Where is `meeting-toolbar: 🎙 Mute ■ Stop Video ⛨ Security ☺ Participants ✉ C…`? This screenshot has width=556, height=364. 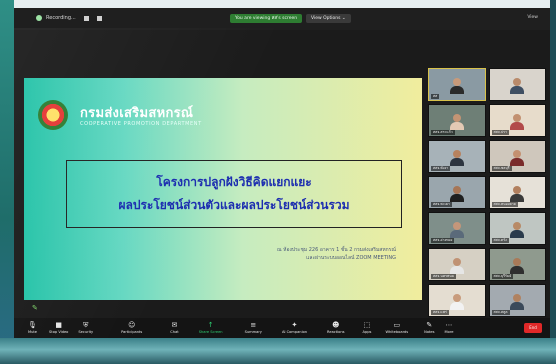
meeting-toolbar: 🎙 Mute ■ Stop Video ⛨ Security ☺ Participants ✉ C… is located at coordinates (282, 328).